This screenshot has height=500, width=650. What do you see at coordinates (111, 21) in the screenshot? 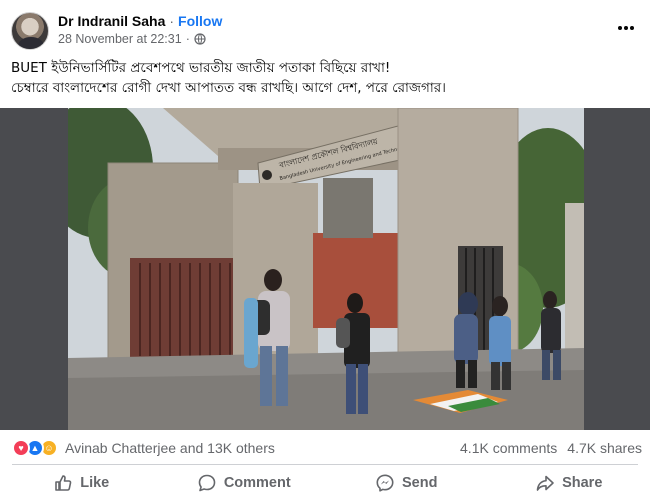
I see `author-name: Dr Indranil Saha` at bounding box center [111, 21].